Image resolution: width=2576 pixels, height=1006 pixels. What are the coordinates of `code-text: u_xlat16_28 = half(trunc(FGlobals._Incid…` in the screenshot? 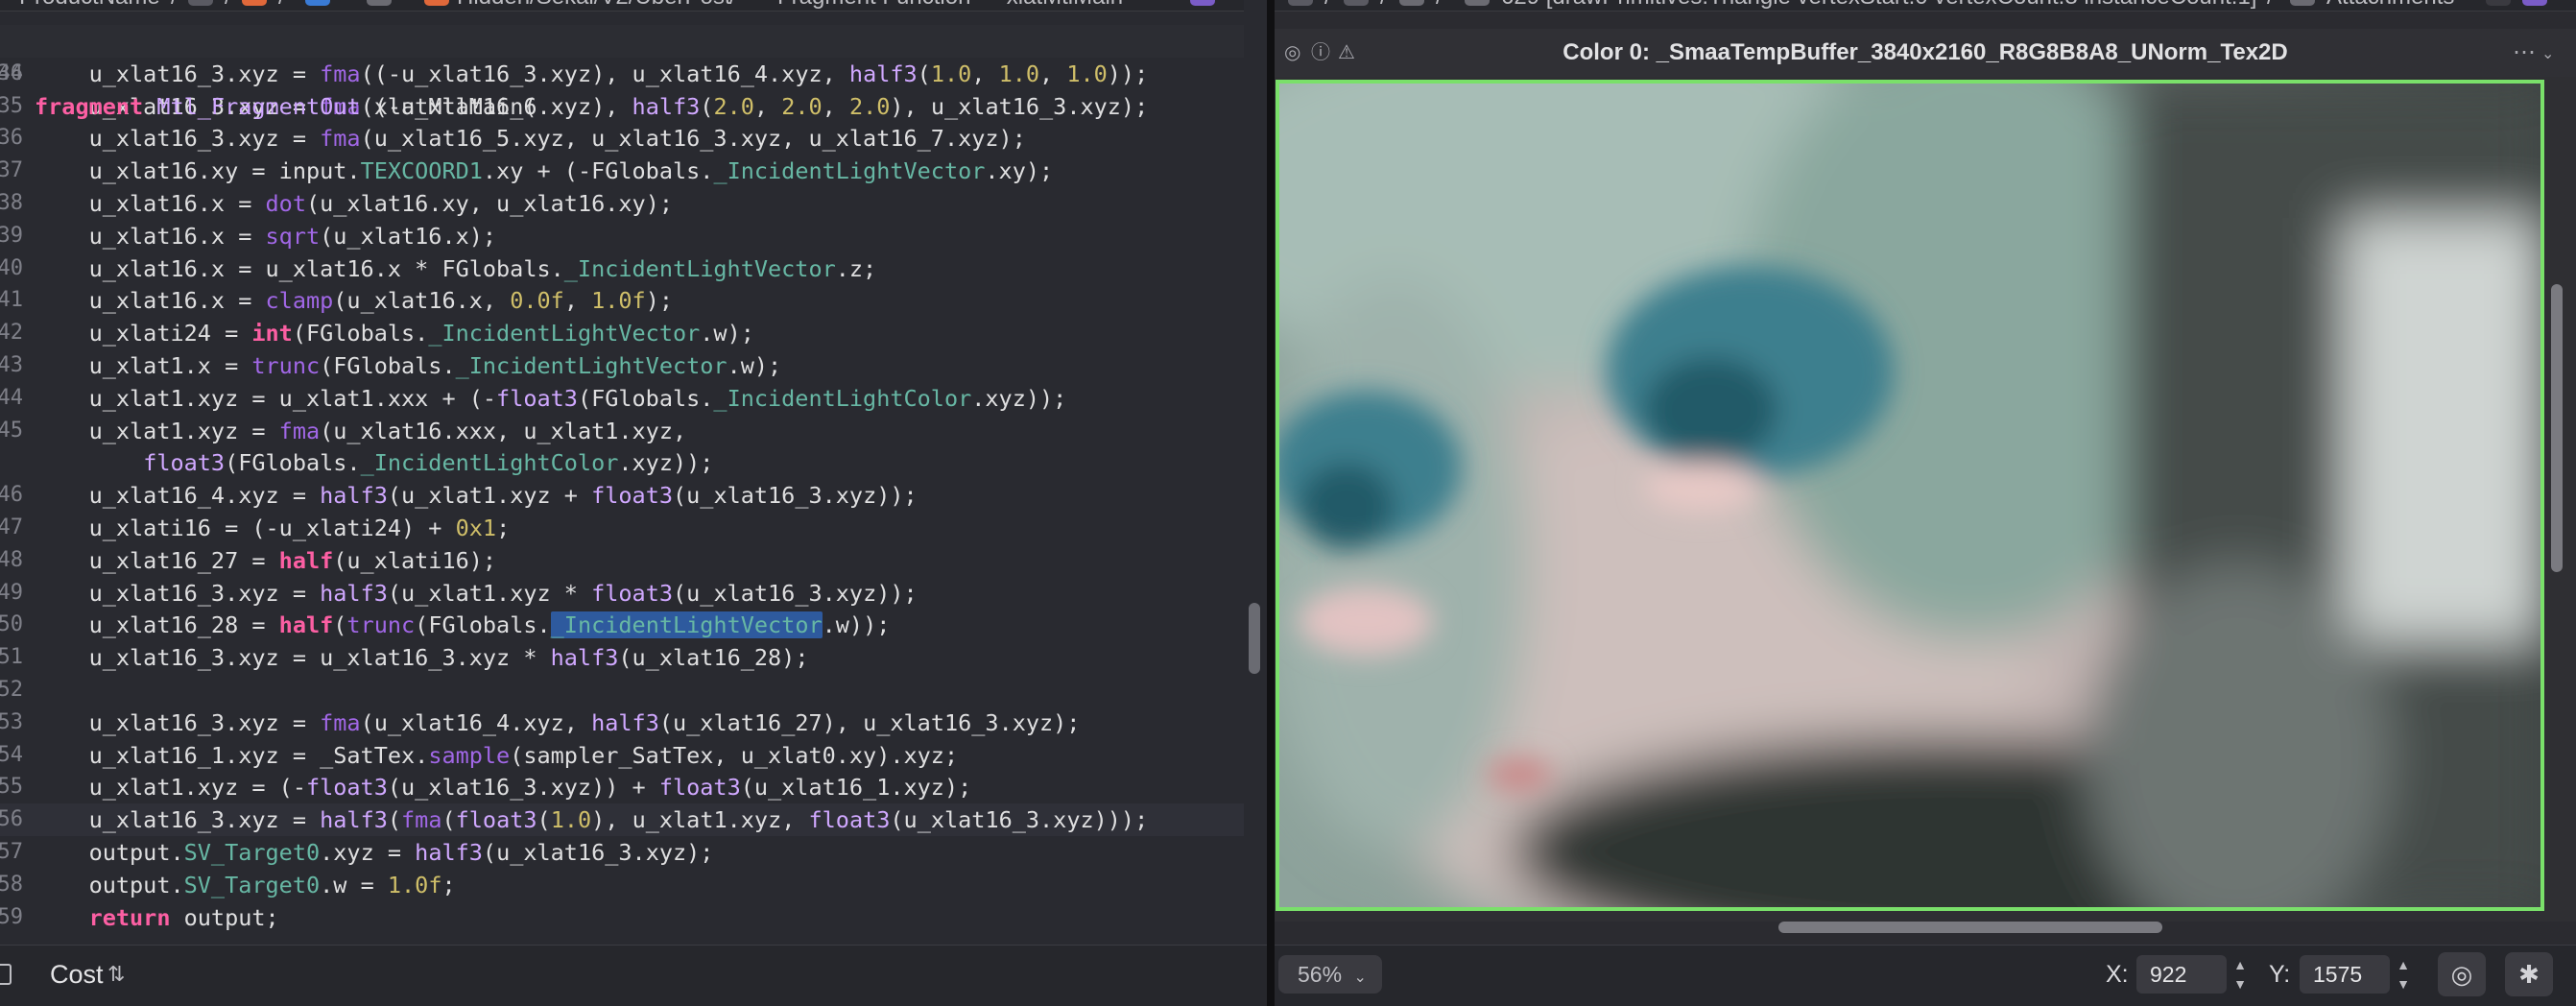 It's located at (463, 625).